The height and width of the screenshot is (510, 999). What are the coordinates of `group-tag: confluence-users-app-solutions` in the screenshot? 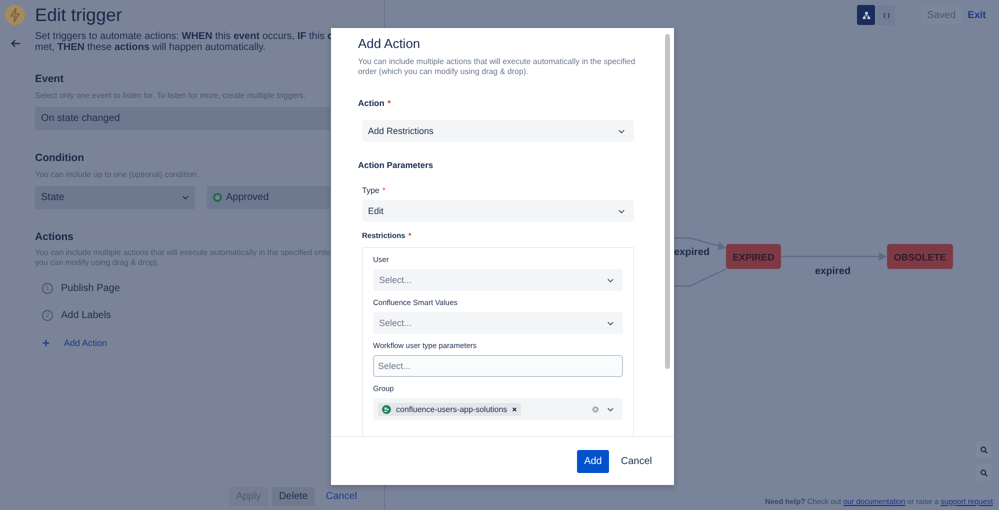 It's located at (450, 409).